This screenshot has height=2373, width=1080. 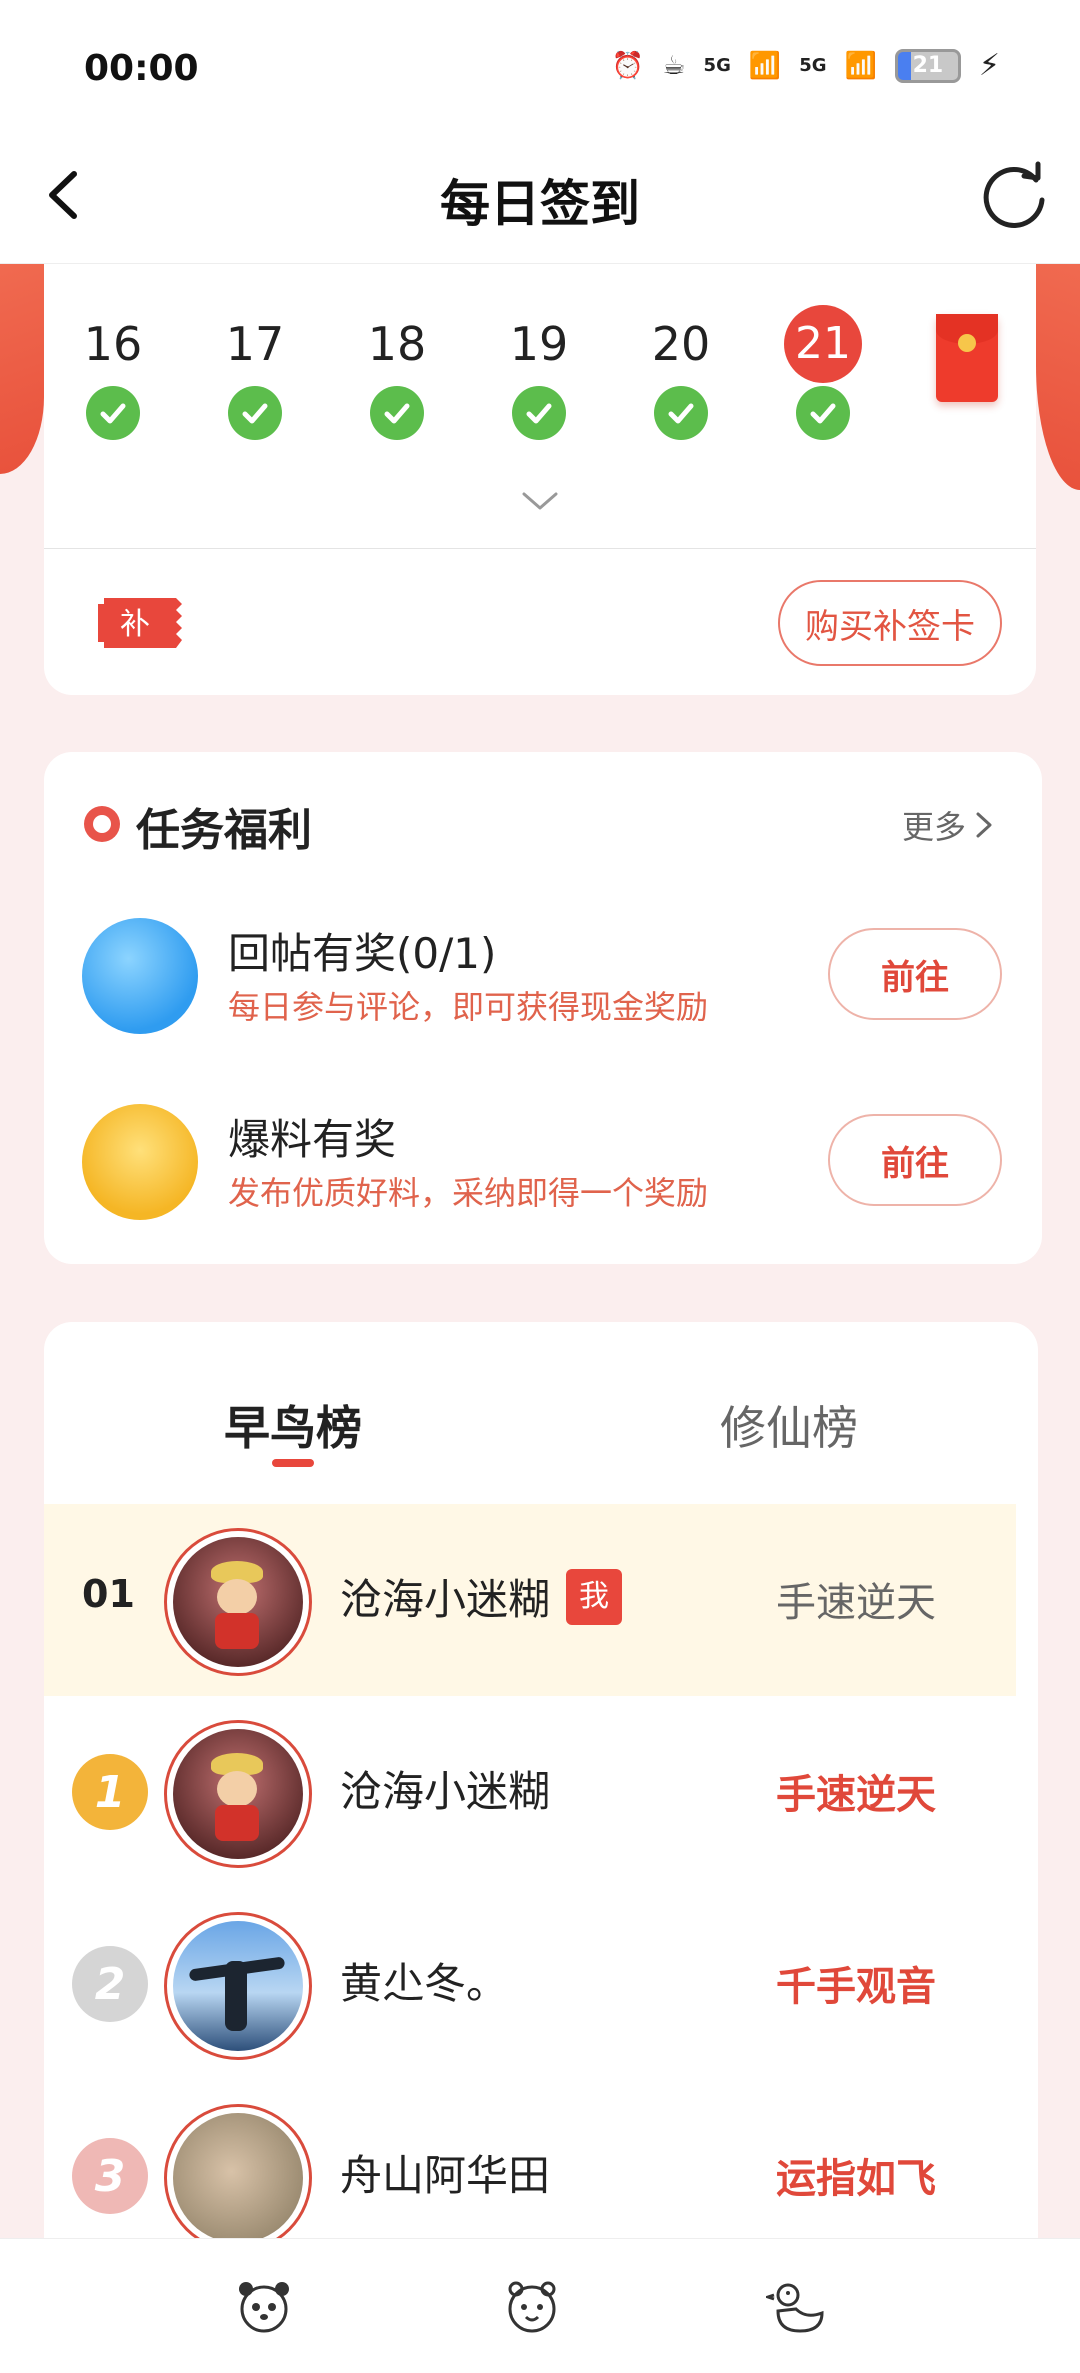 I want to click on task-item: 爆料有奖 发布优质好料，采纳即得一个奖励 前往, so click(x=543, y=1159).